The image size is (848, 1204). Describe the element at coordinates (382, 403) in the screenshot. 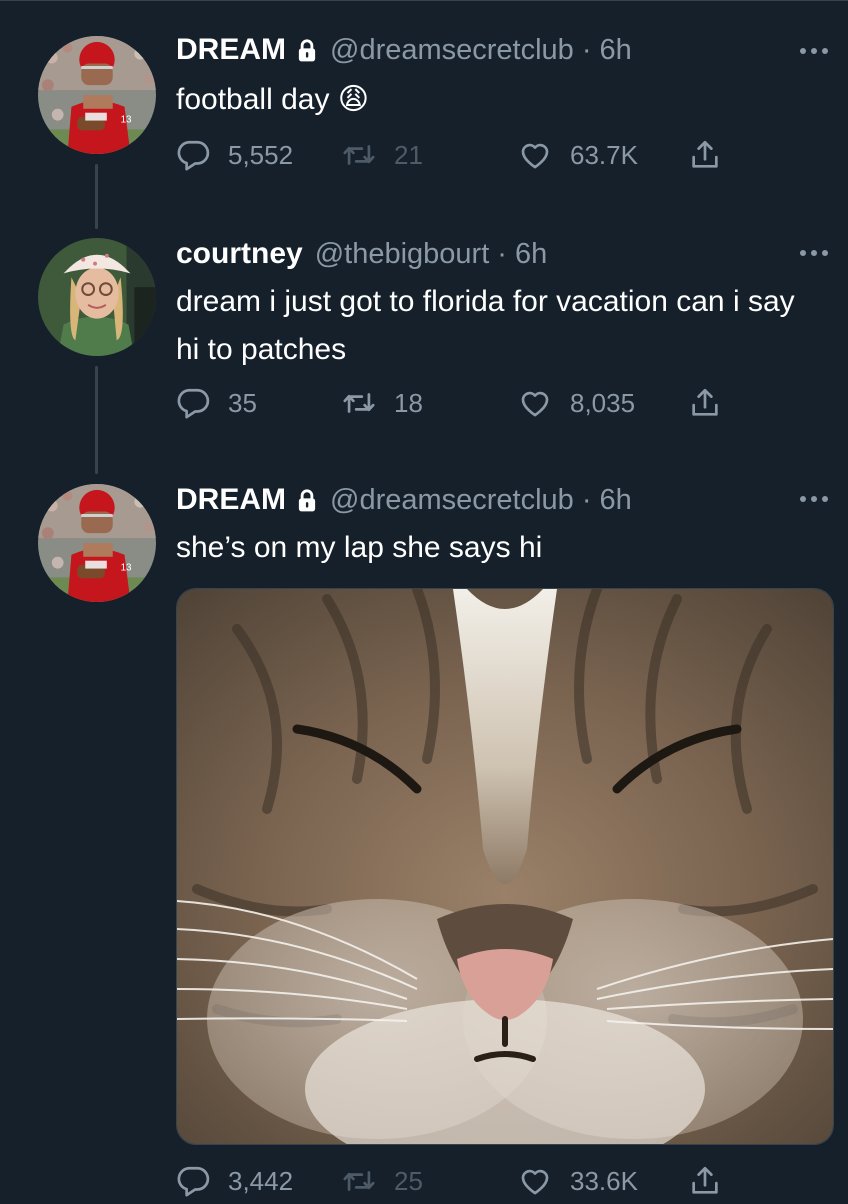

I see `retweet-button: 18` at that location.